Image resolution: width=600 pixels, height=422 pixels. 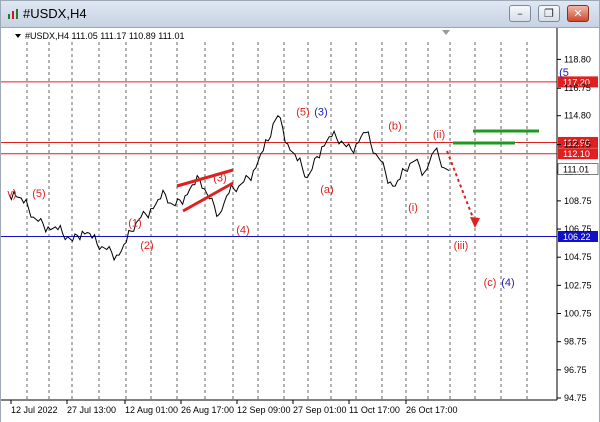 I want to click on x-tick-label: 12 Jul 2022, so click(x=34, y=410).